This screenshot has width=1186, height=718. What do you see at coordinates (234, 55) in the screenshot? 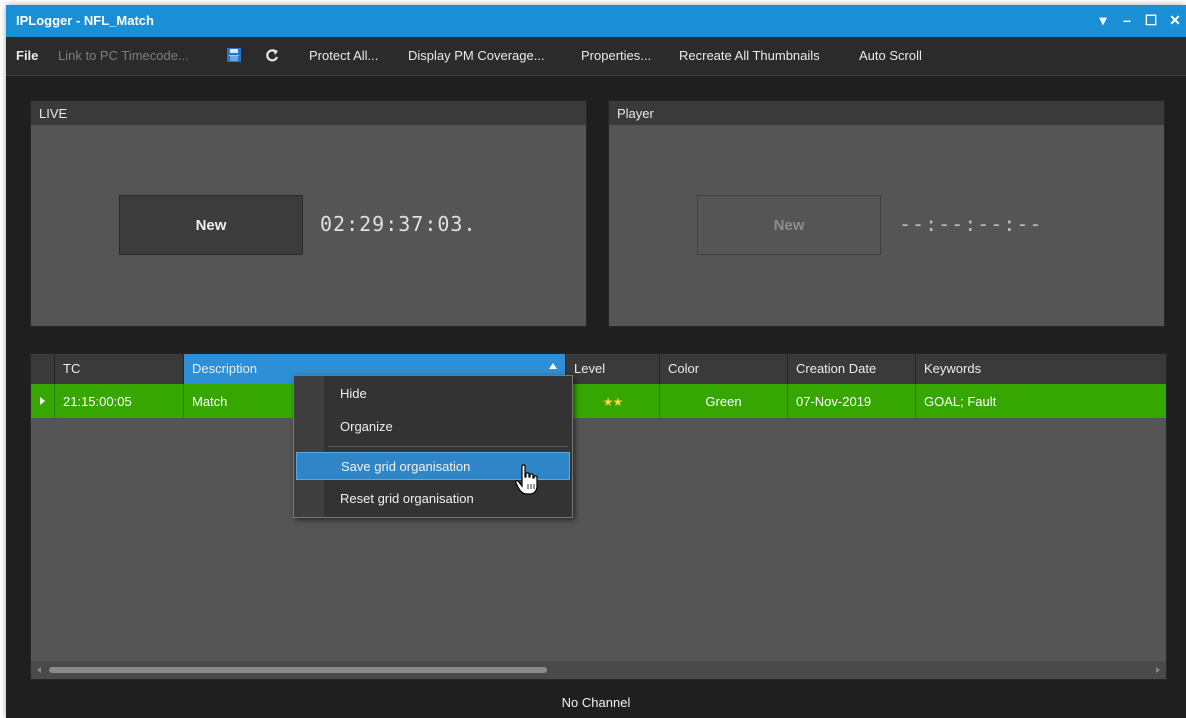
I see `save-icon` at bounding box center [234, 55].